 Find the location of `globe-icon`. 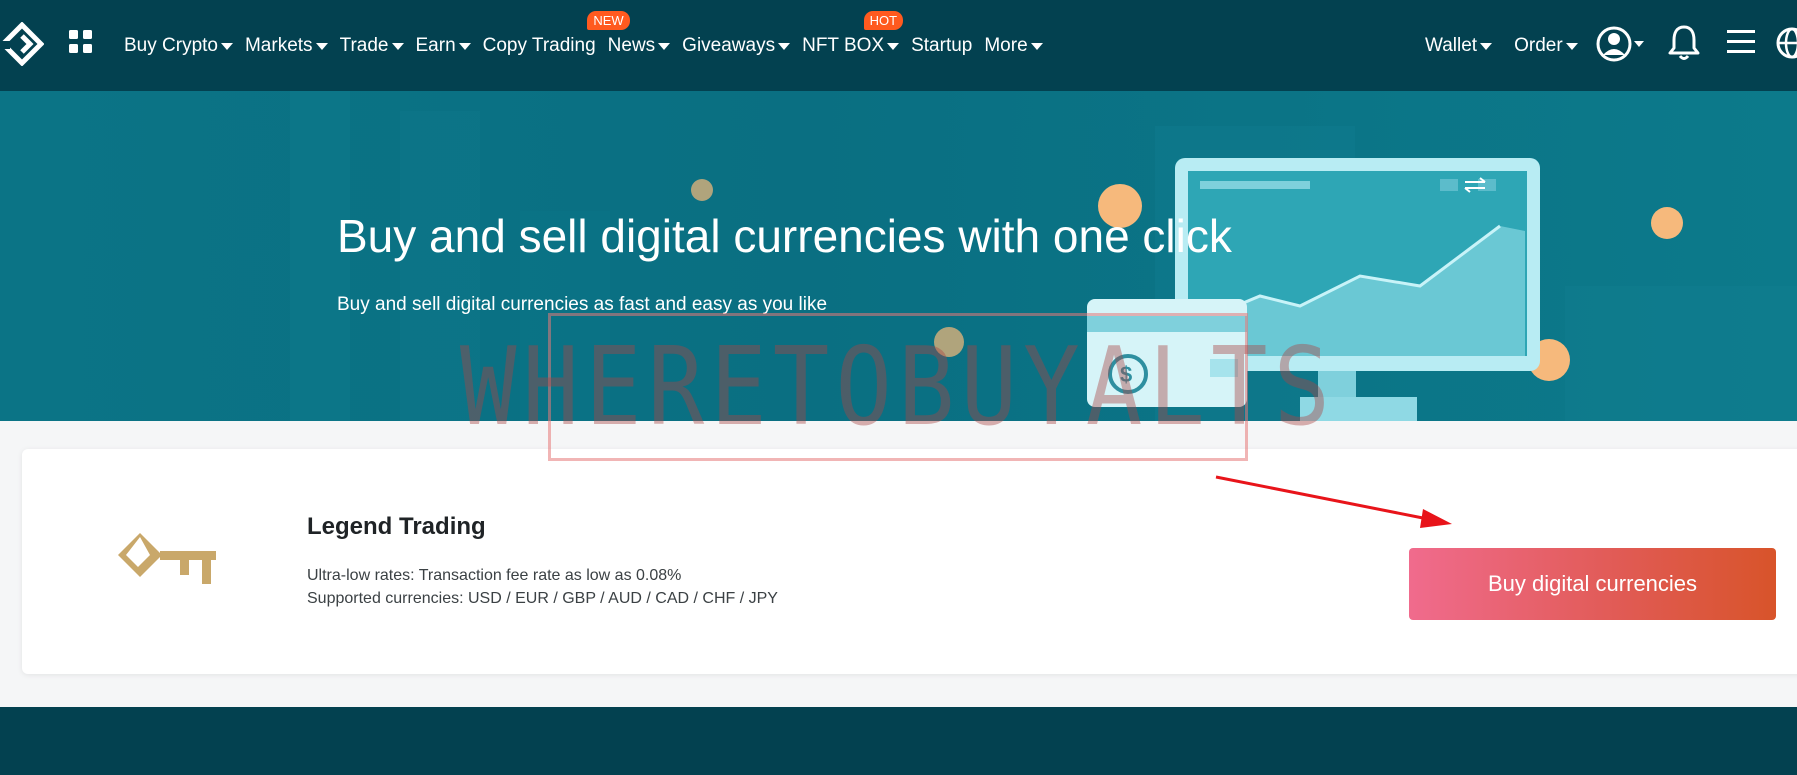

globe-icon is located at coordinates (1786, 43).